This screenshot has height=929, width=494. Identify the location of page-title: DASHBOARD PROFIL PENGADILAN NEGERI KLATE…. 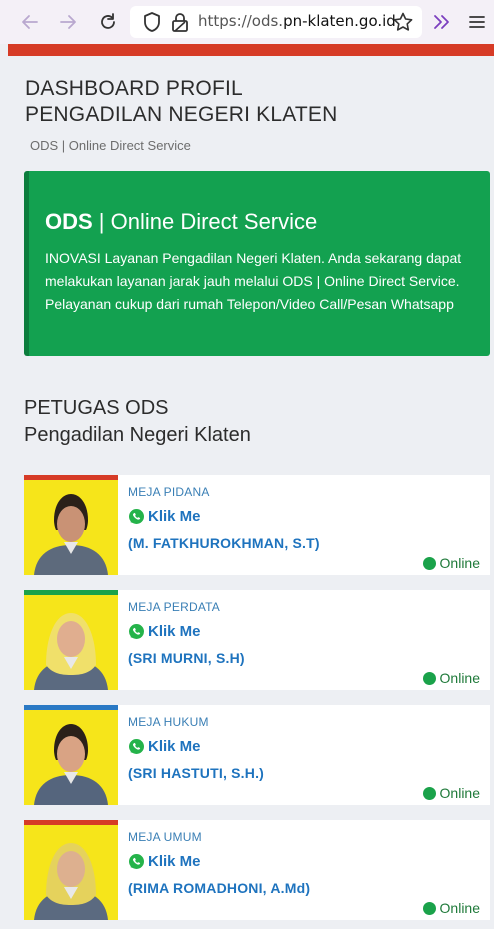
(181, 102).